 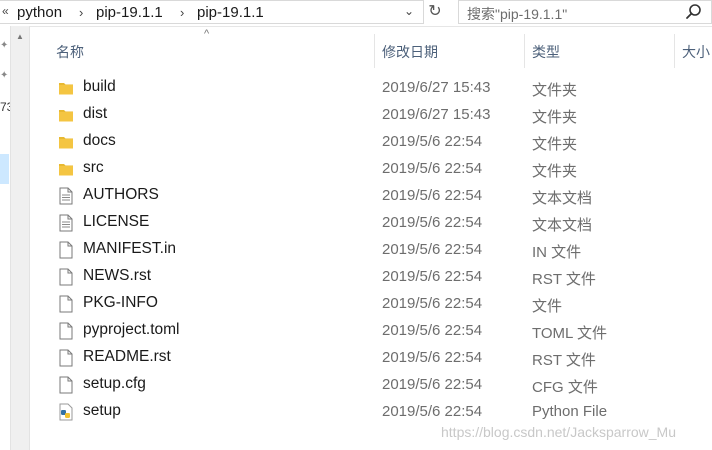 I want to click on watermark: https://blog.csdn.net/Jacksparrow_Mu, so click(x=559, y=432).